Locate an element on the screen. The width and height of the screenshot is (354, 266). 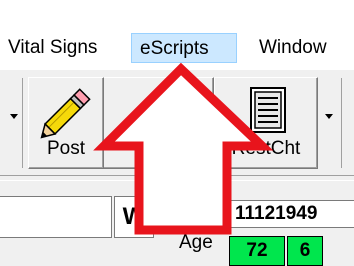
menu-escripts: eScripts is located at coordinates (184, 48).